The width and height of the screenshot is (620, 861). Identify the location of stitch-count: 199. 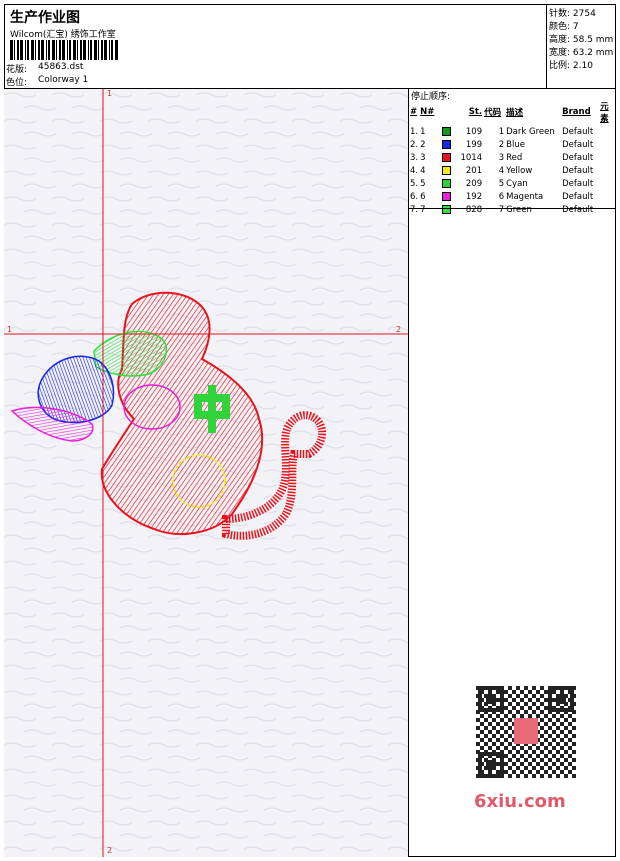
(474, 144).